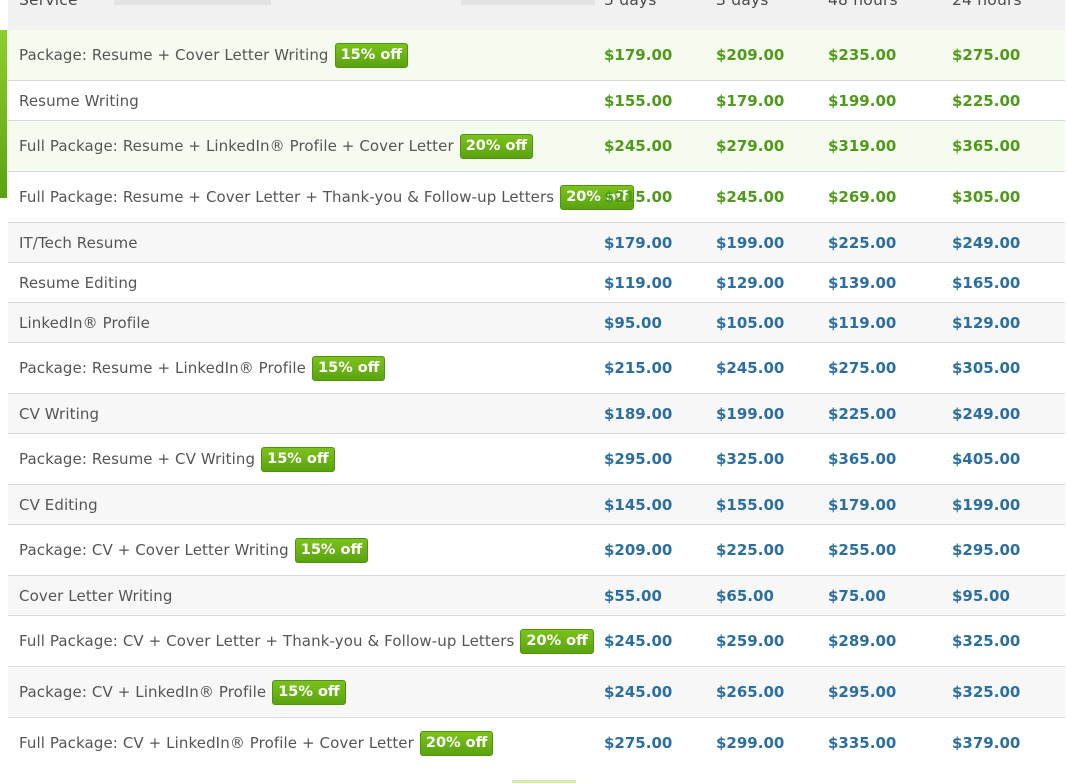  I want to click on header-col-48-hours: 48 hours, so click(863, 4).